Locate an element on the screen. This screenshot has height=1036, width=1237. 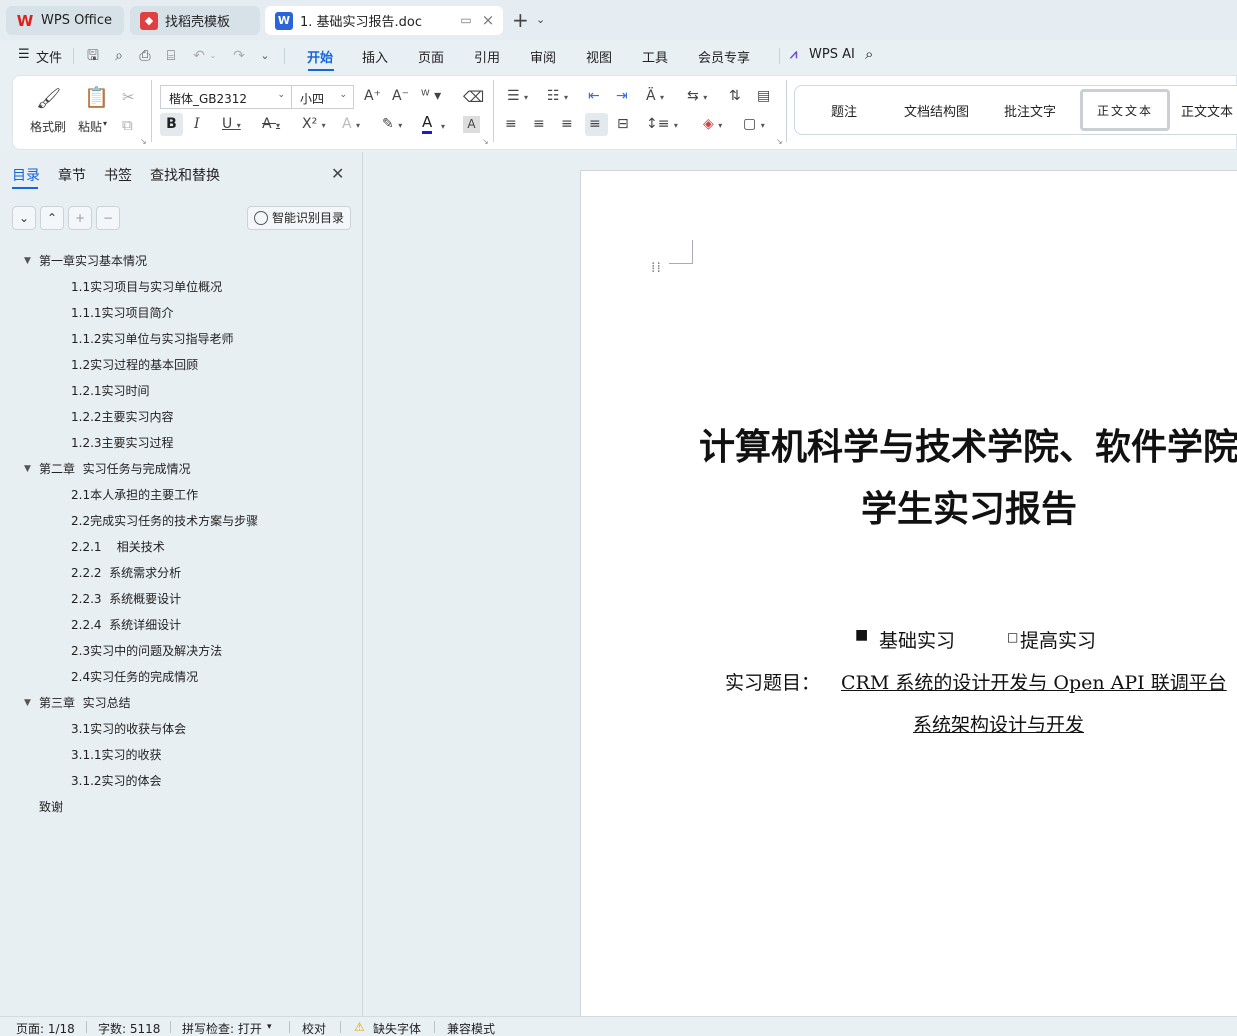
chevron-down-icon: ⌄ is located at coordinates (540, 19).